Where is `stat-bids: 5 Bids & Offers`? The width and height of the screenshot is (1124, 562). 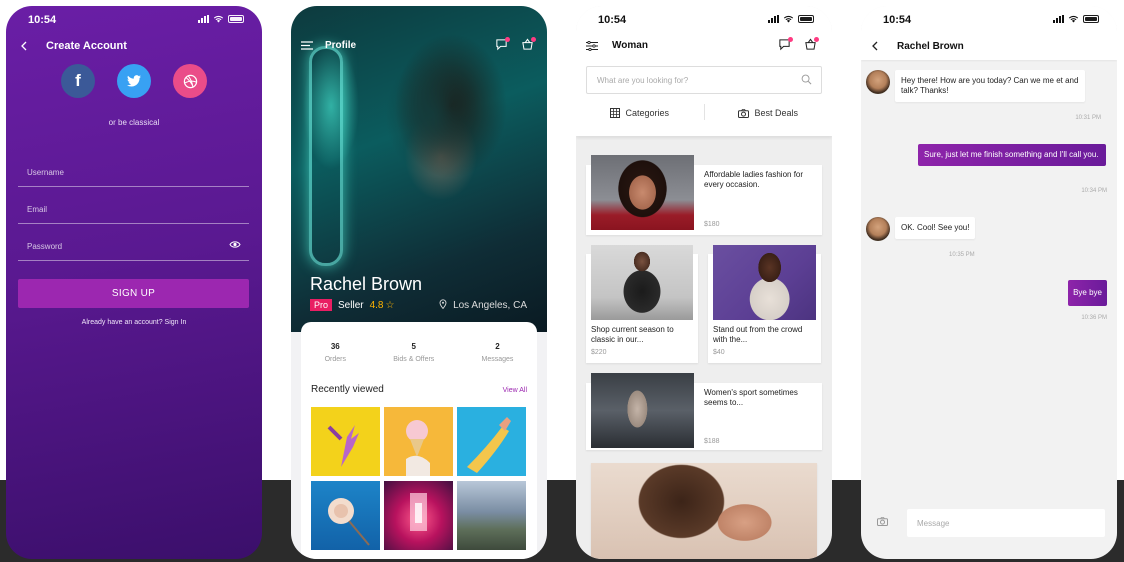
stat-bids: 5 Bids & Offers is located at coordinates (413, 352).